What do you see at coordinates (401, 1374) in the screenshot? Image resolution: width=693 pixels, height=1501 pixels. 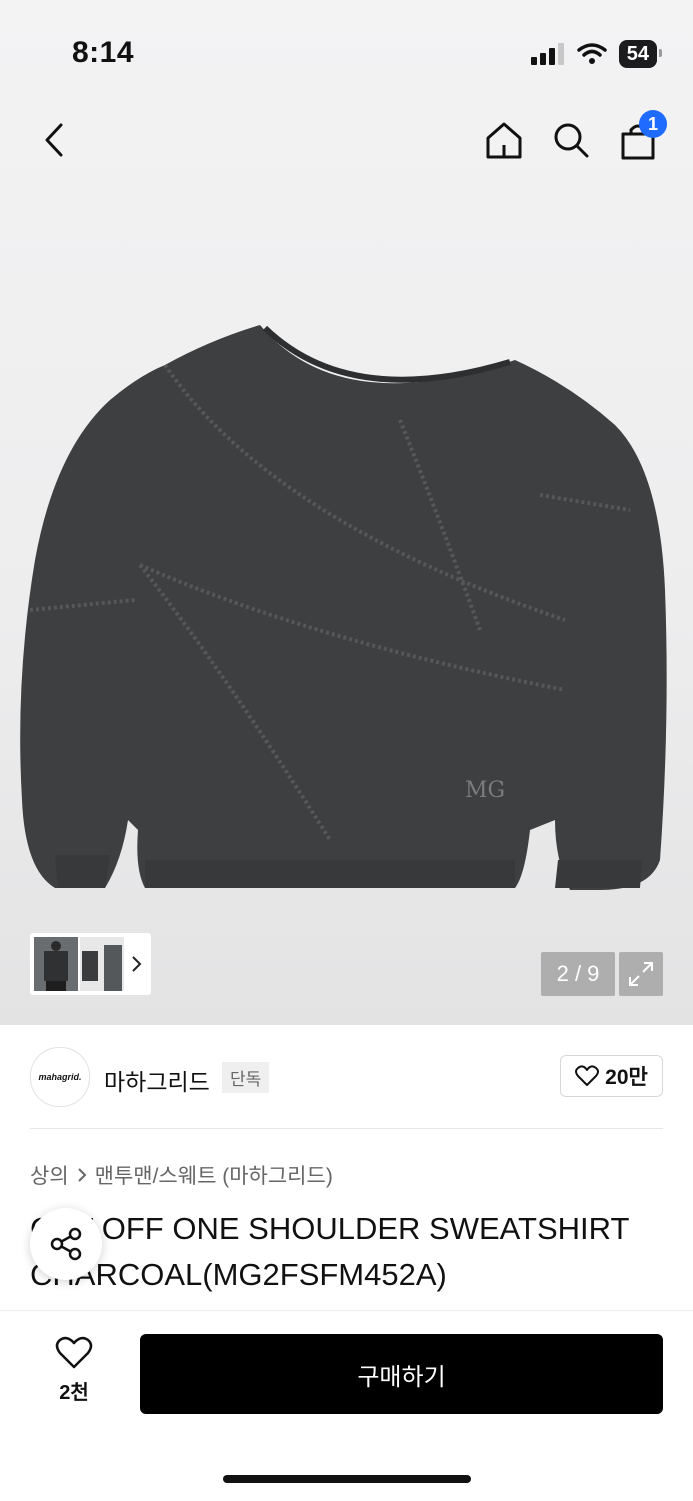 I see `buy-button: 구매하기` at bounding box center [401, 1374].